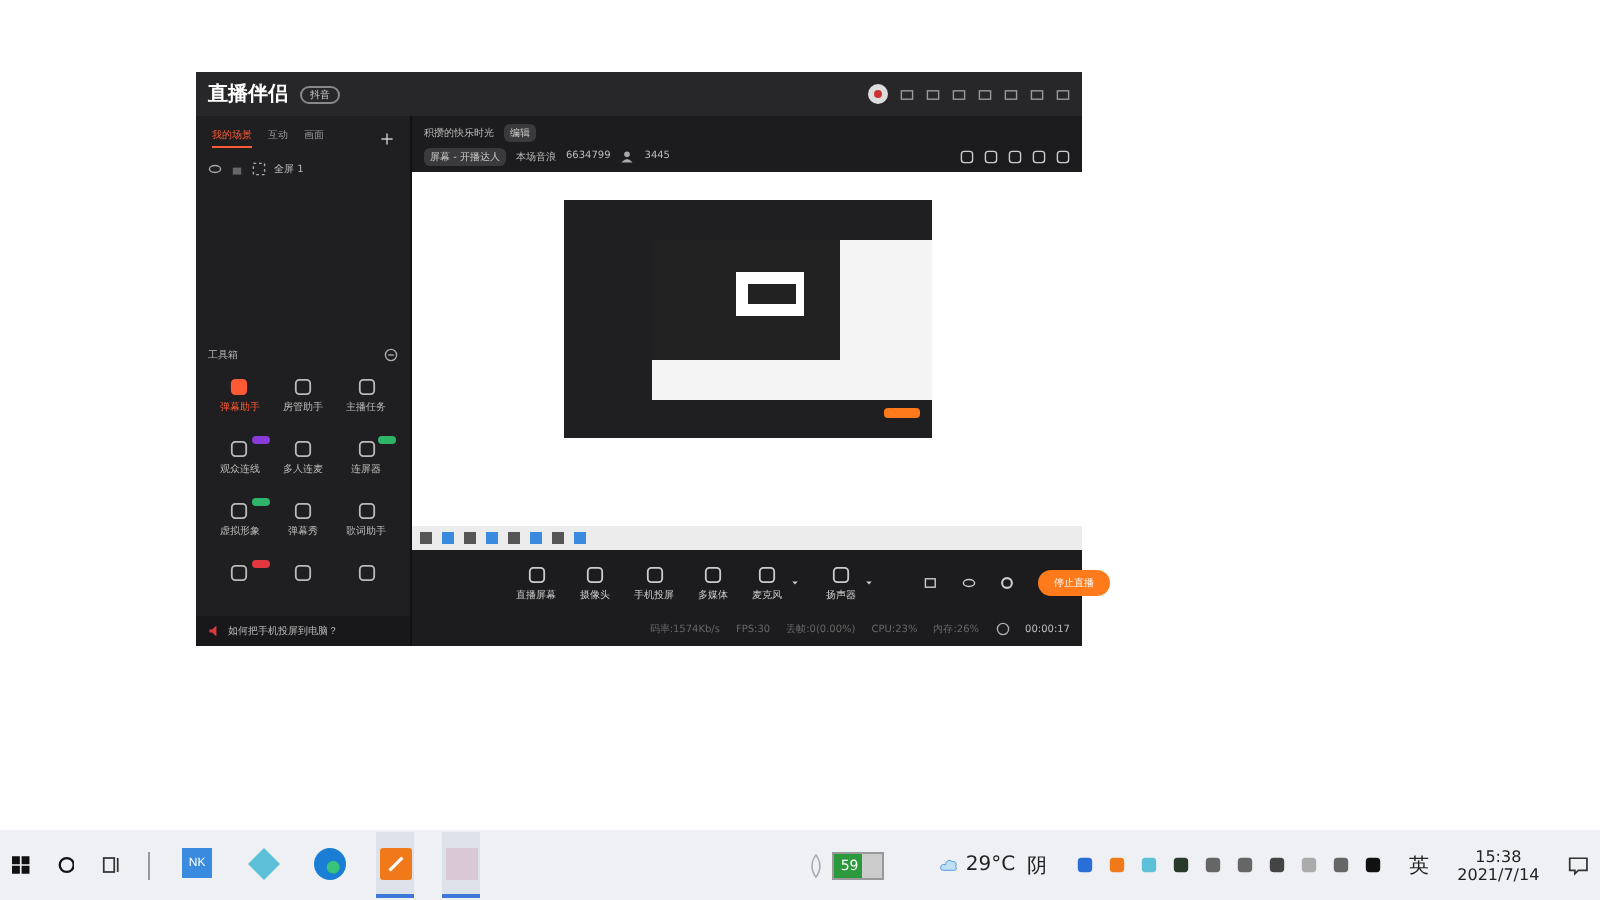 This screenshot has height=900, width=1600. I want to click on app-icon, so click(395, 863).